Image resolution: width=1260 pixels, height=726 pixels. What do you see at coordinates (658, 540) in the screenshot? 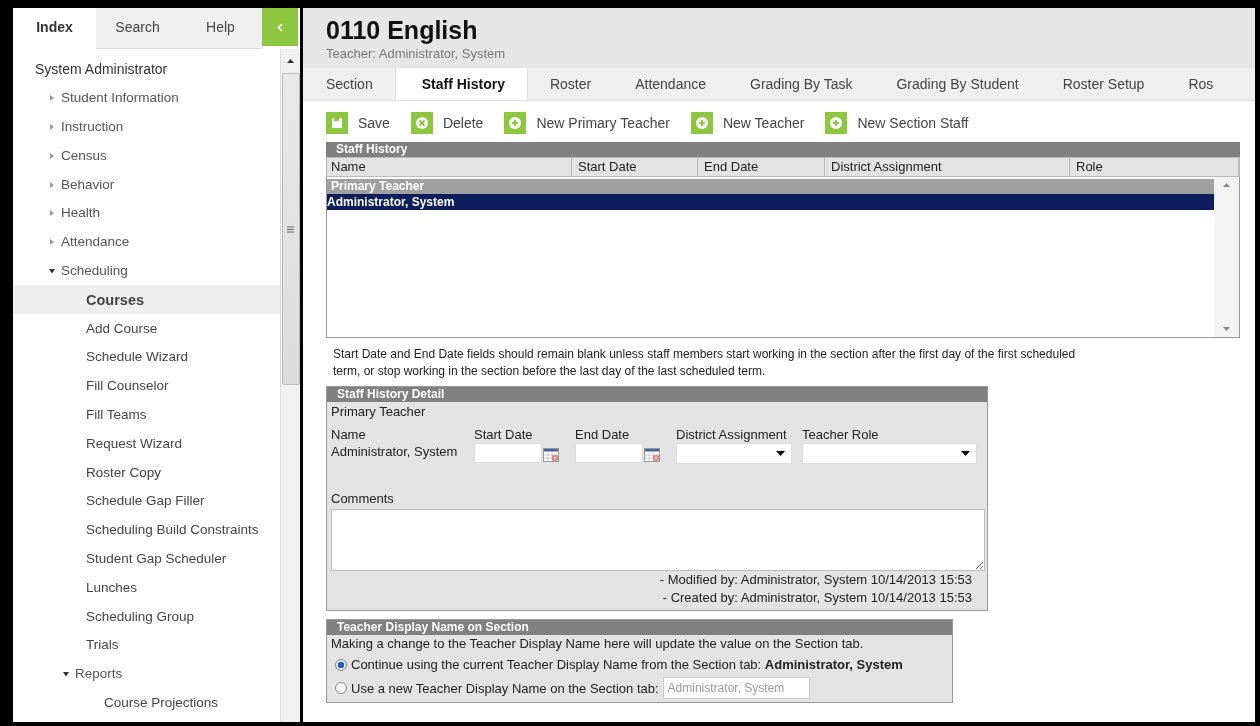
I see `comments-field` at bounding box center [658, 540].